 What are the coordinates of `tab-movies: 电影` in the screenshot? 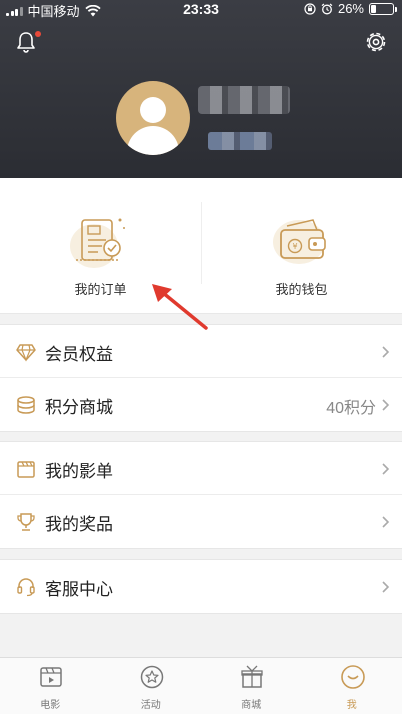 It's located at (50, 686).